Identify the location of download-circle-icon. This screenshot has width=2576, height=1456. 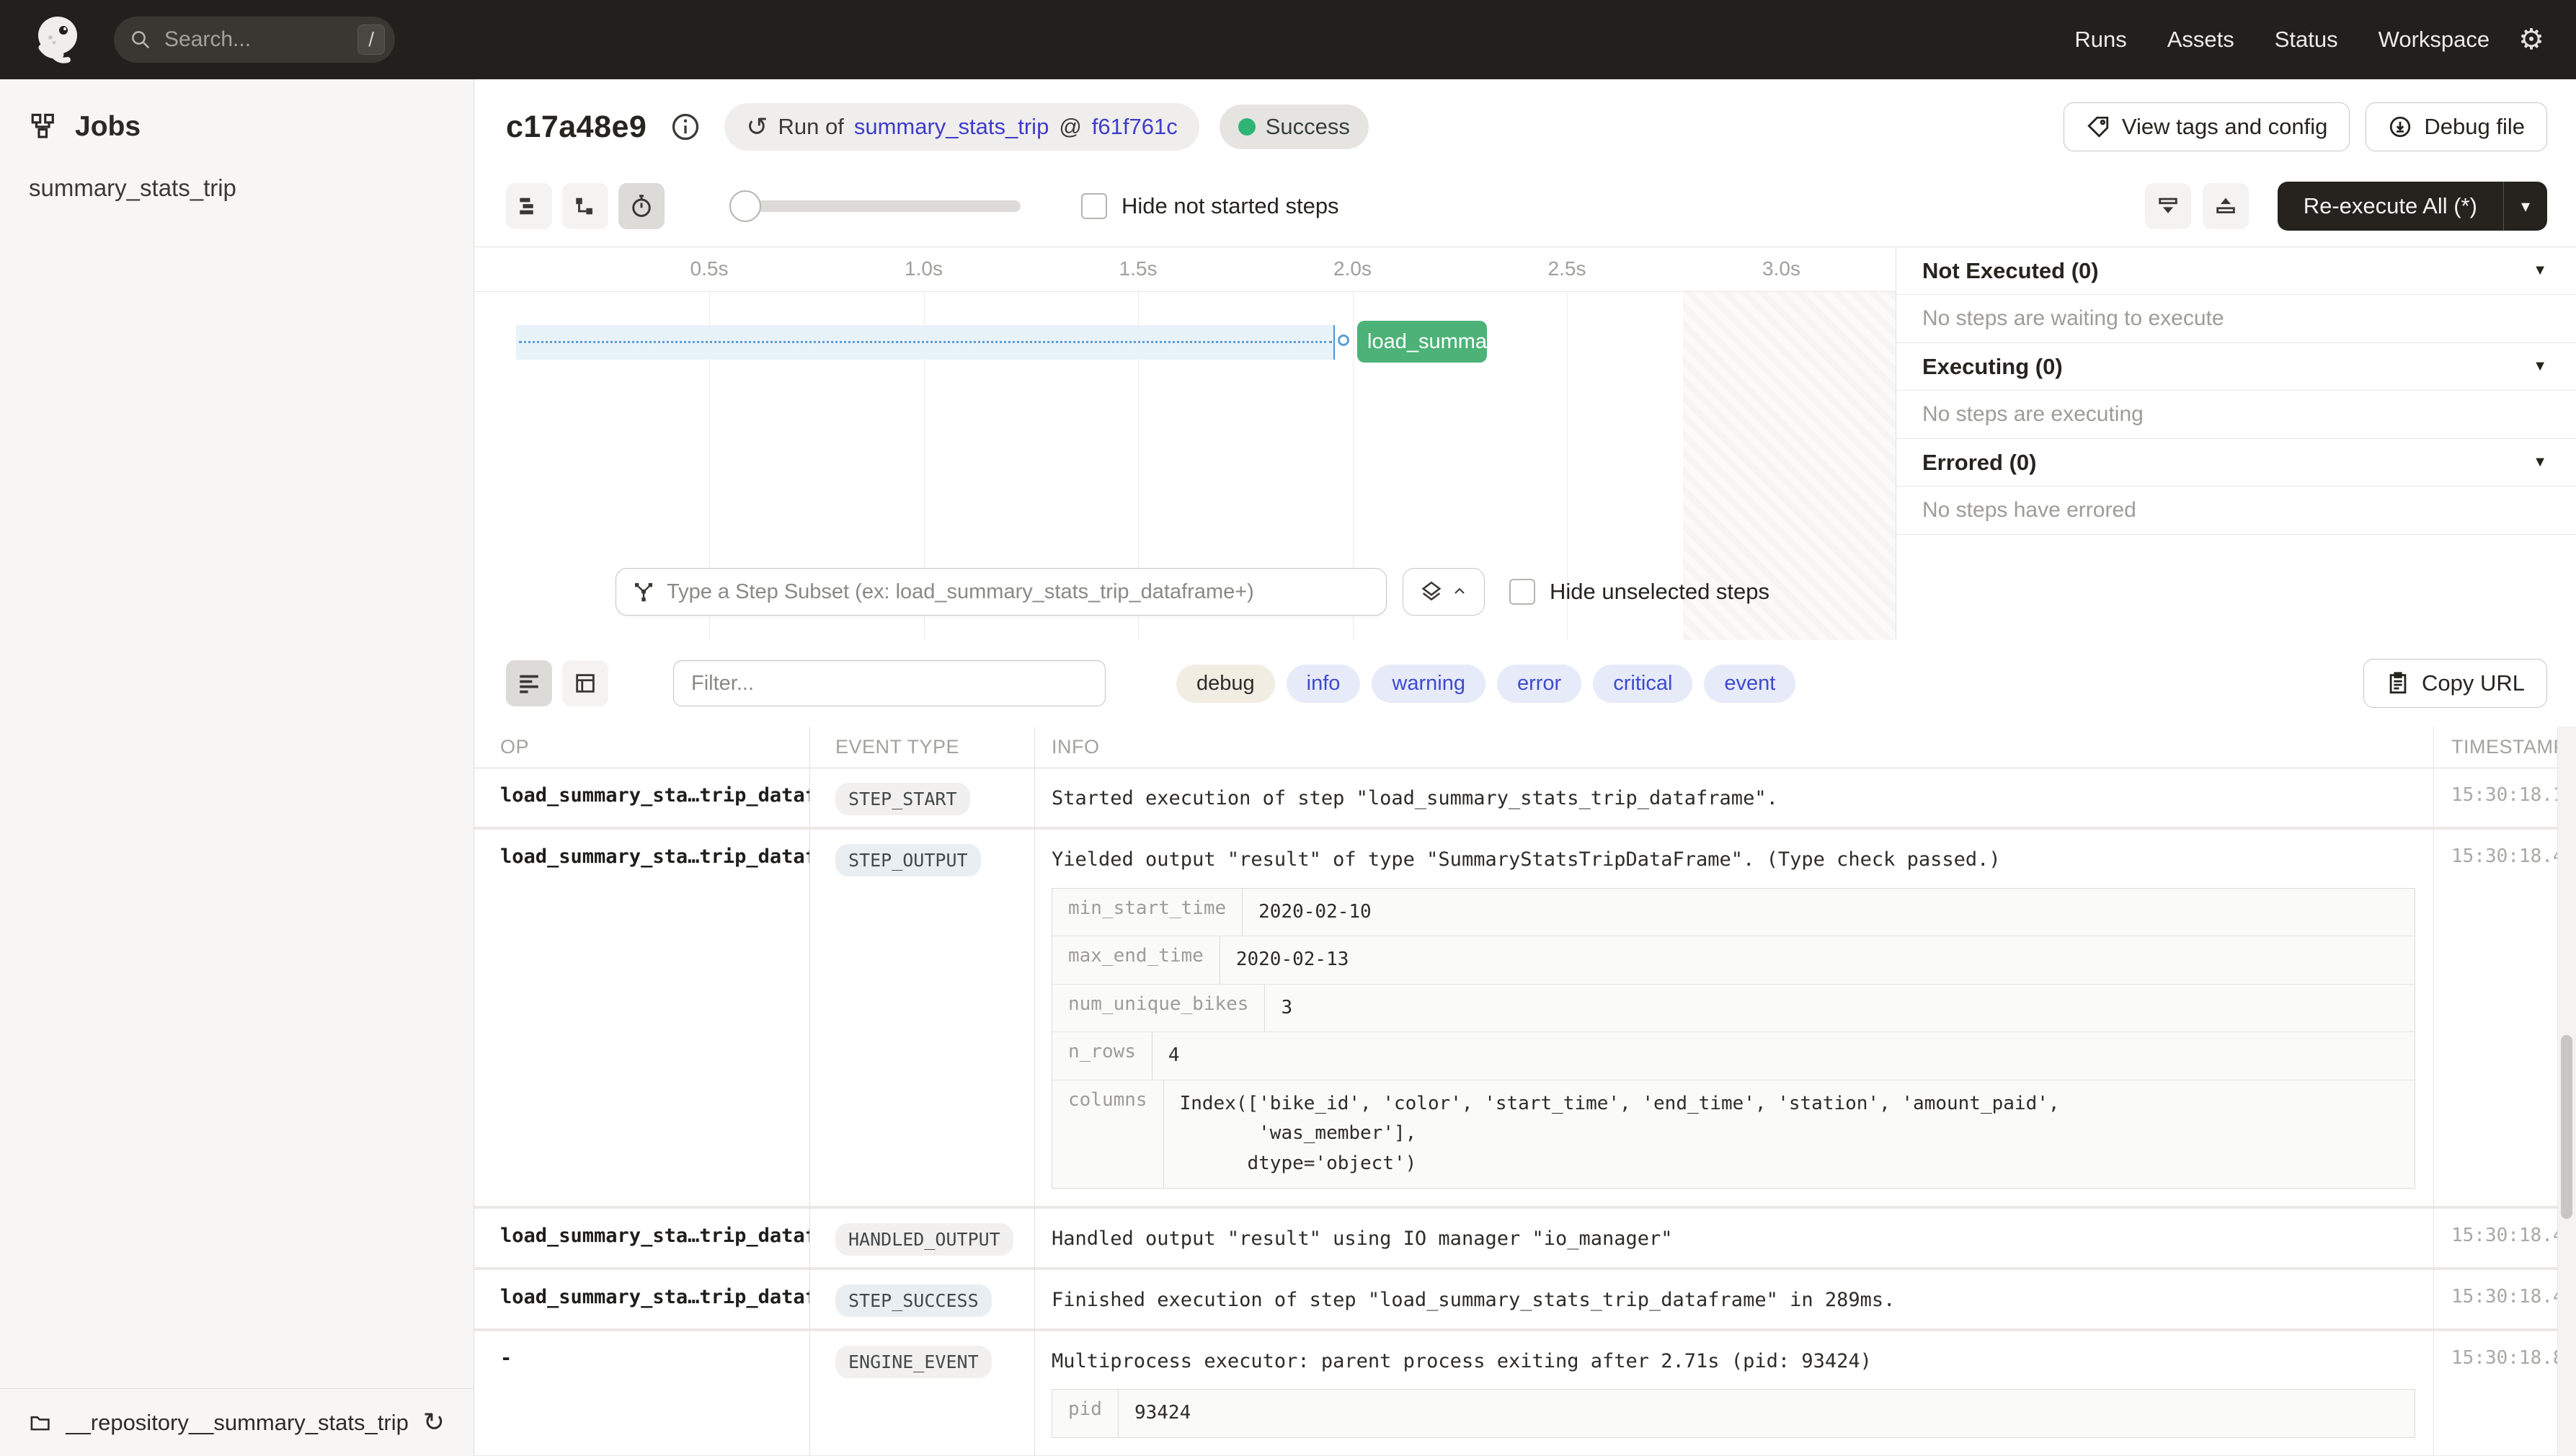
(2400, 127).